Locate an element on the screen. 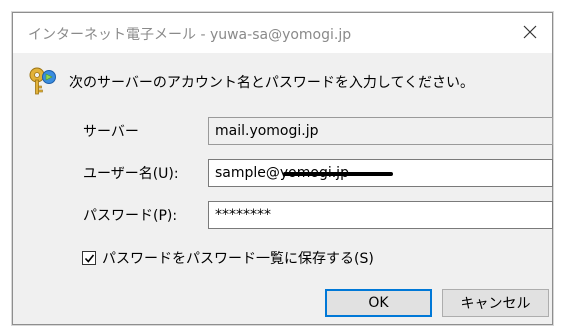  redaction-strike is located at coordinates (338, 174).